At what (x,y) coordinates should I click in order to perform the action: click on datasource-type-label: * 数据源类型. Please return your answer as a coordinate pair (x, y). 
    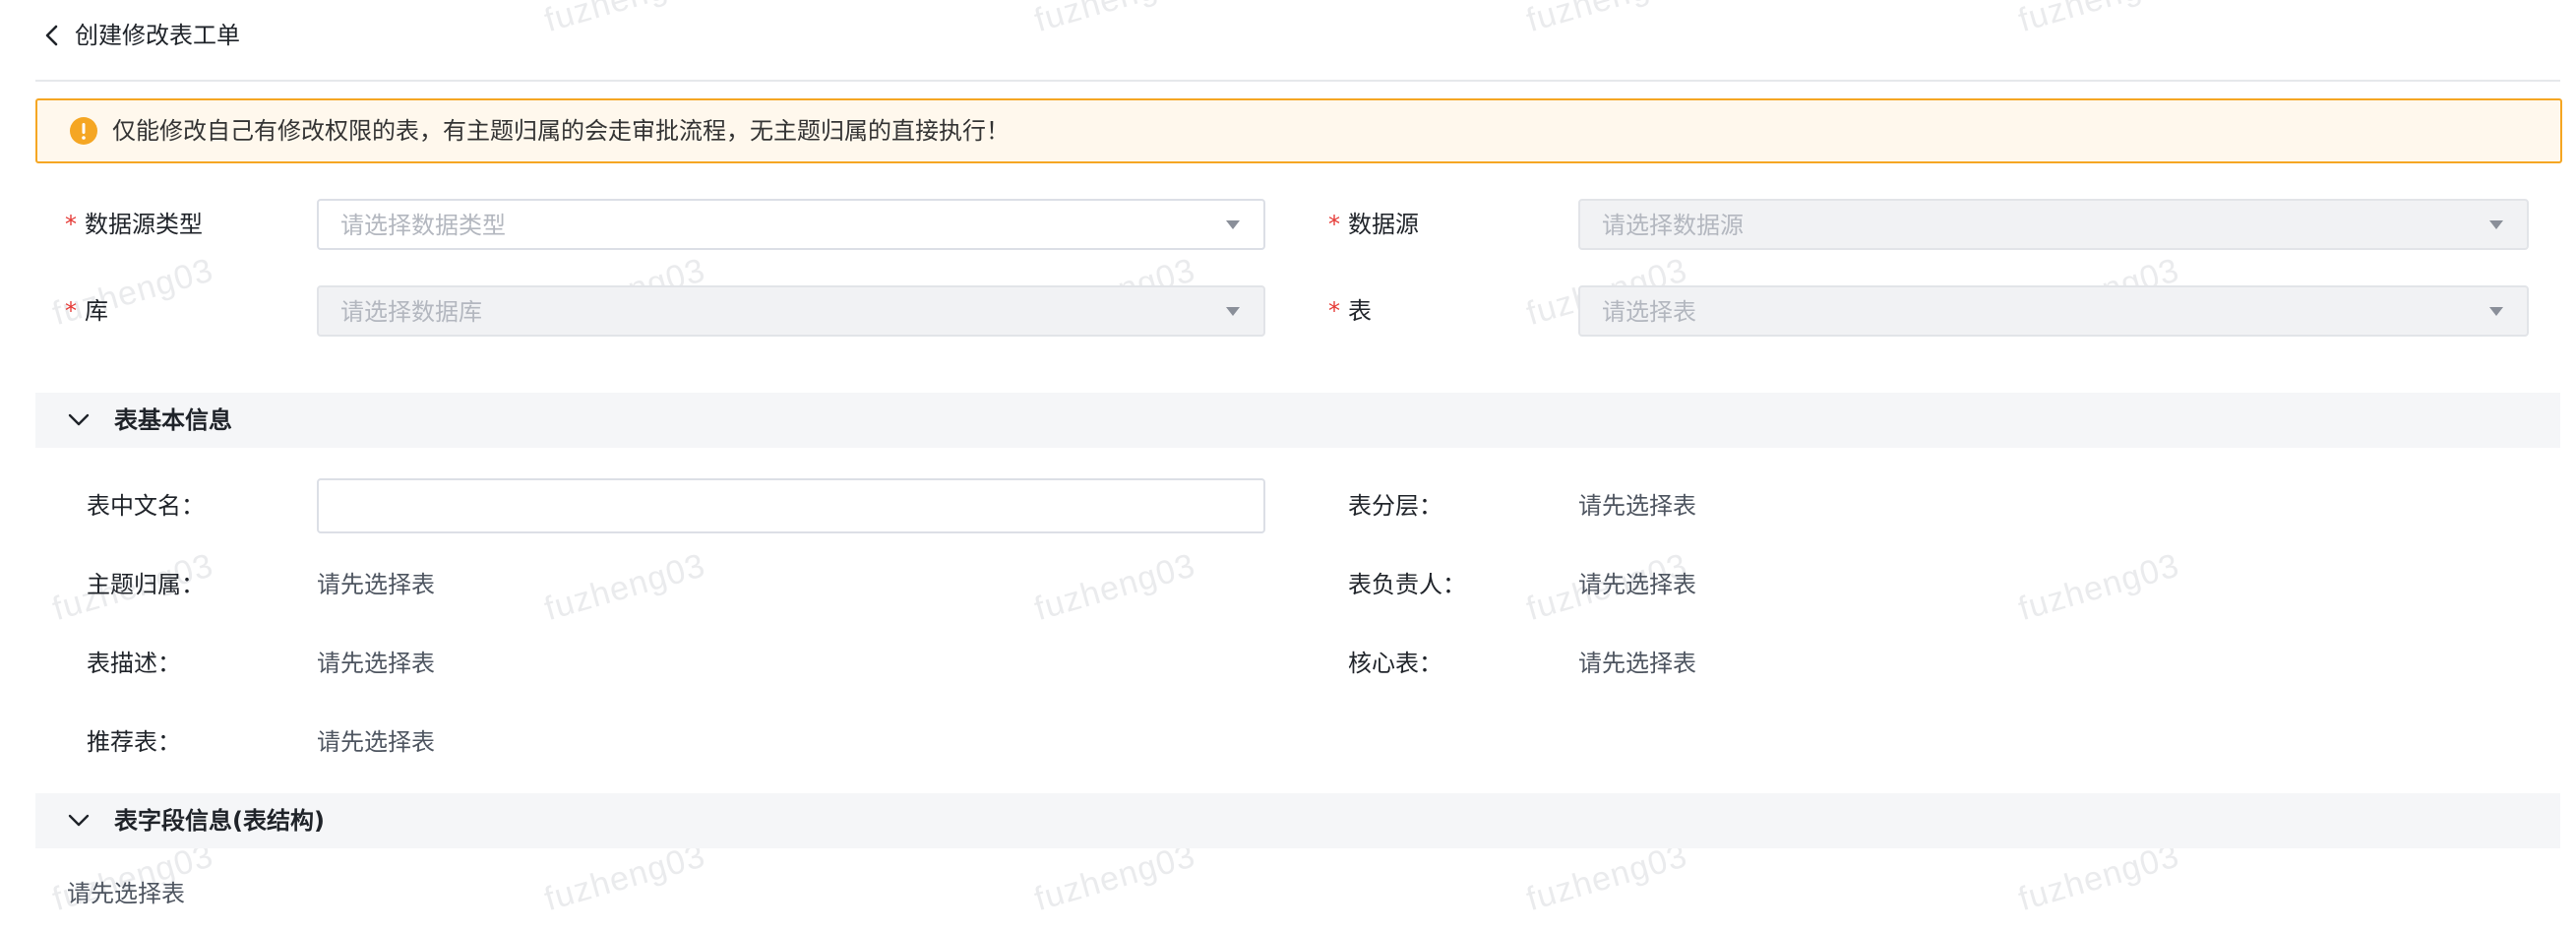
    Looking at the image, I should click on (134, 225).